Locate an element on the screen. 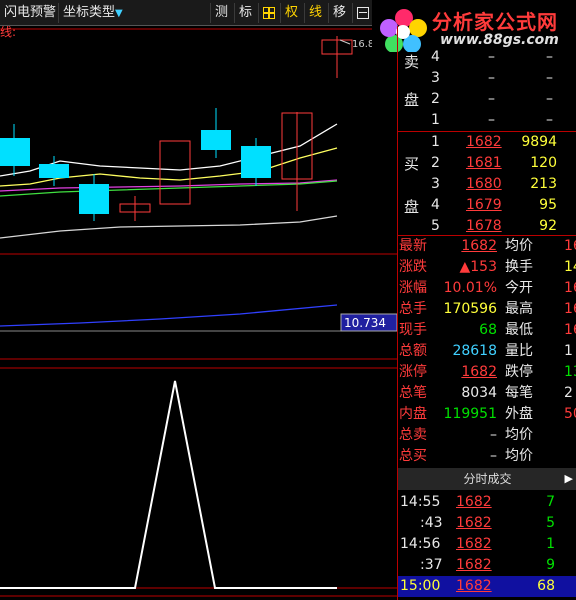 The image size is (576, 600). line-button: 线 is located at coordinates (315, 13).